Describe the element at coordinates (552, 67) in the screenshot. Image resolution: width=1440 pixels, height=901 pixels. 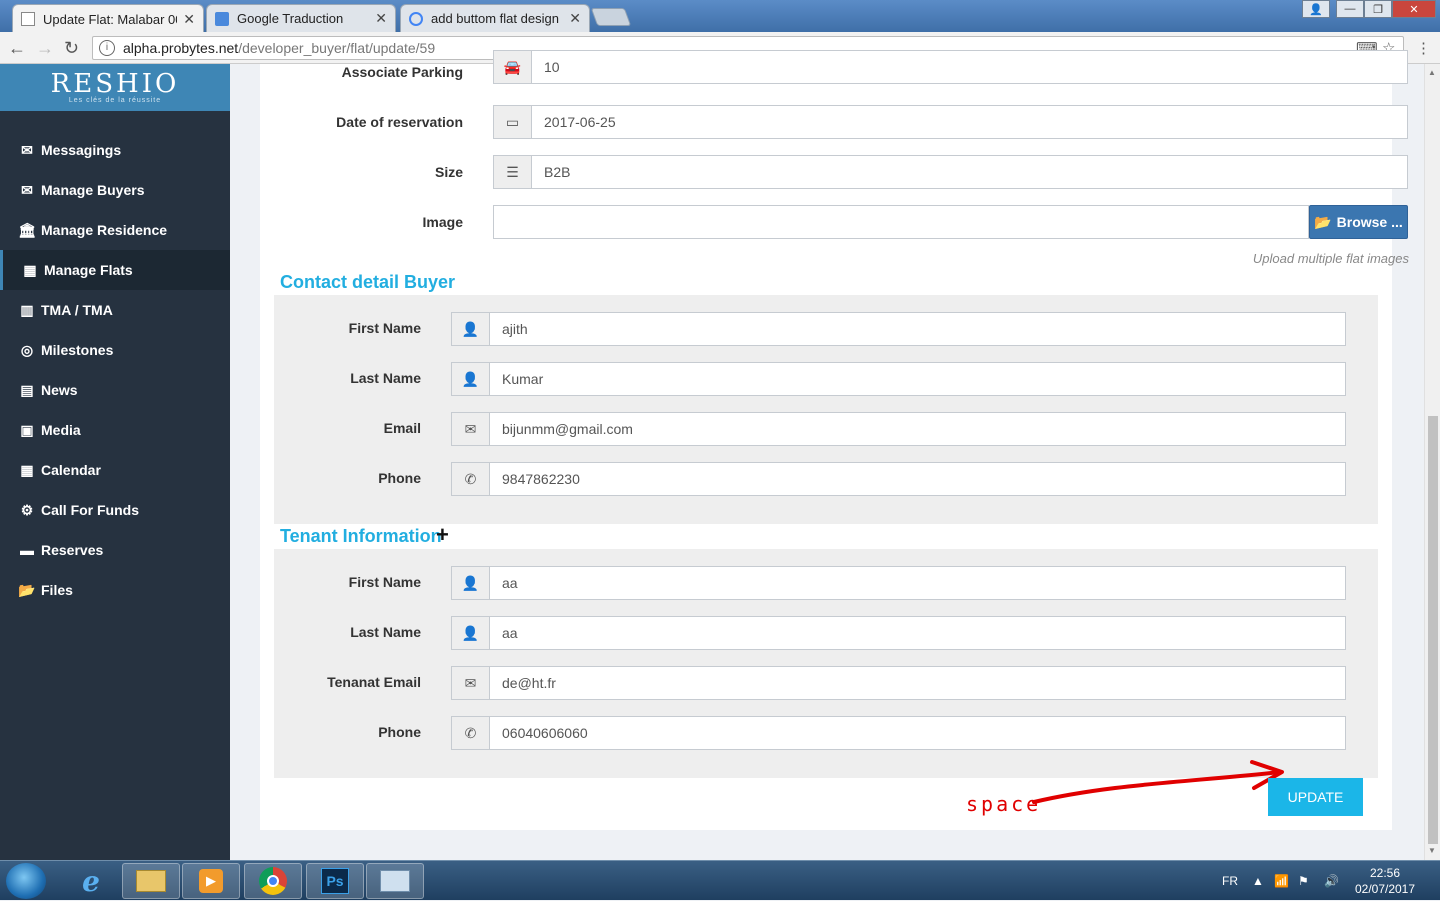
I see `associate-parking-value: 10` at that location.